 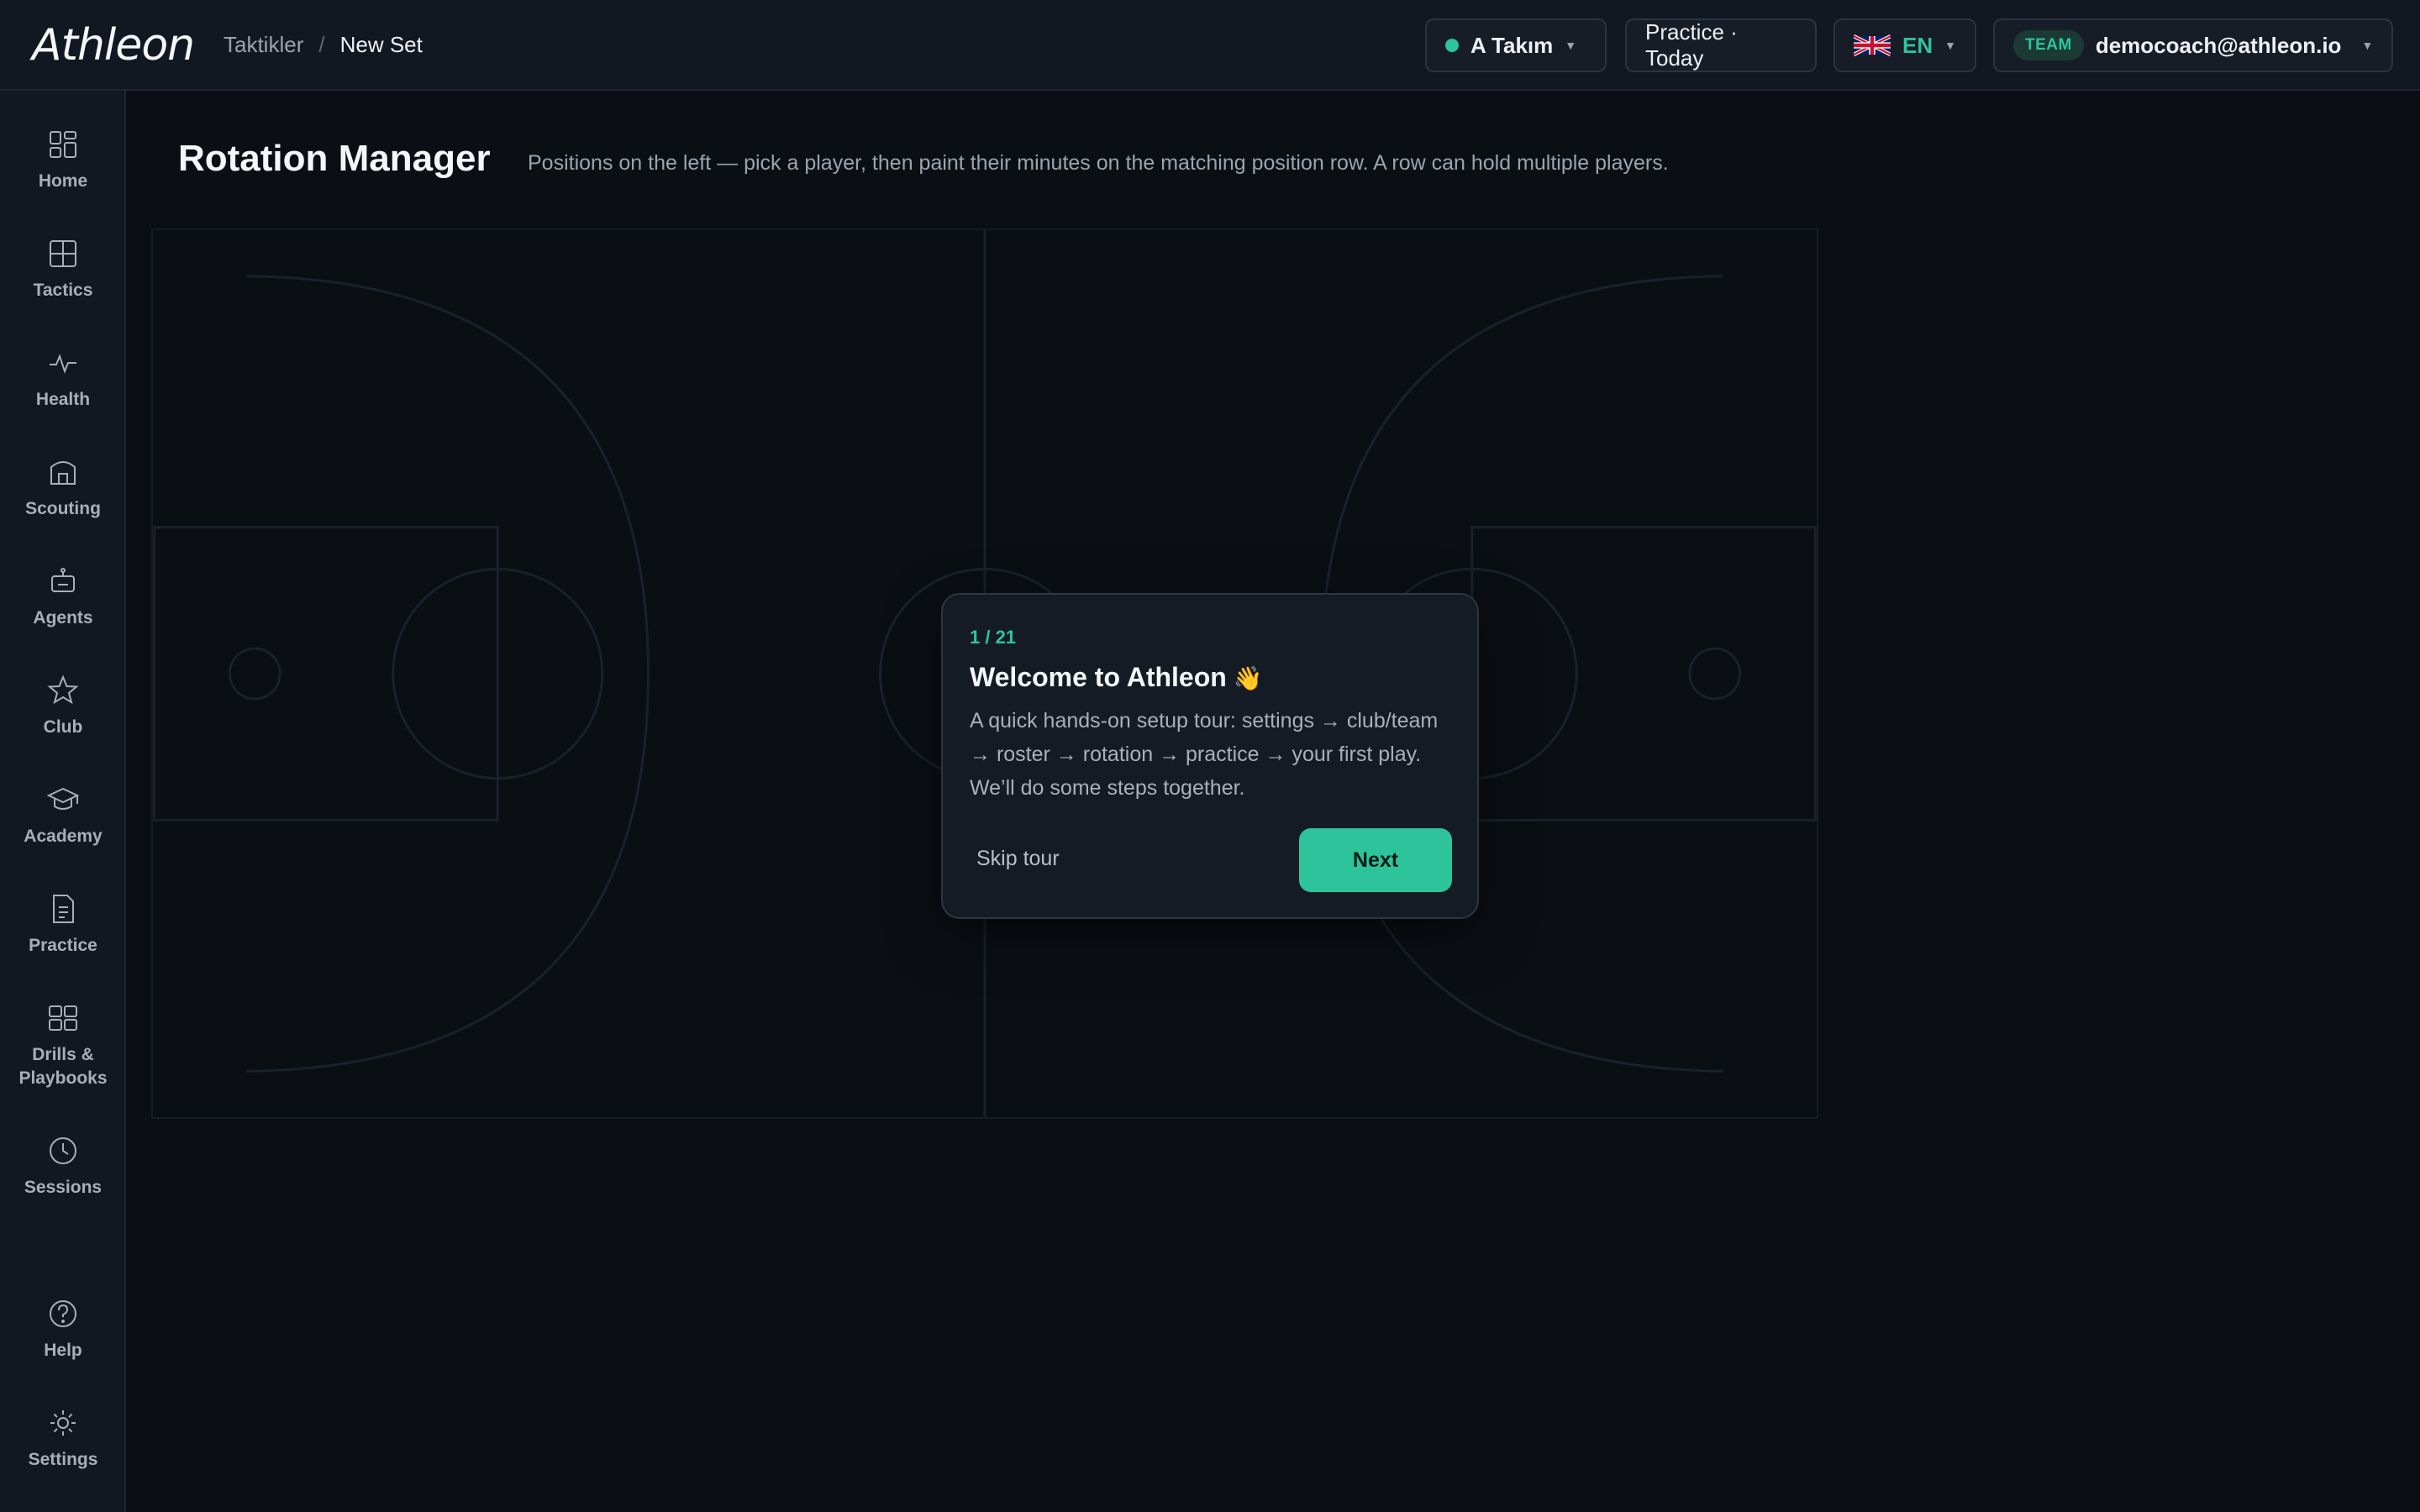 What do you see at coordinates (63, 473) in the screenshot?
I see `building-icon` at bounding box center [63, 473].